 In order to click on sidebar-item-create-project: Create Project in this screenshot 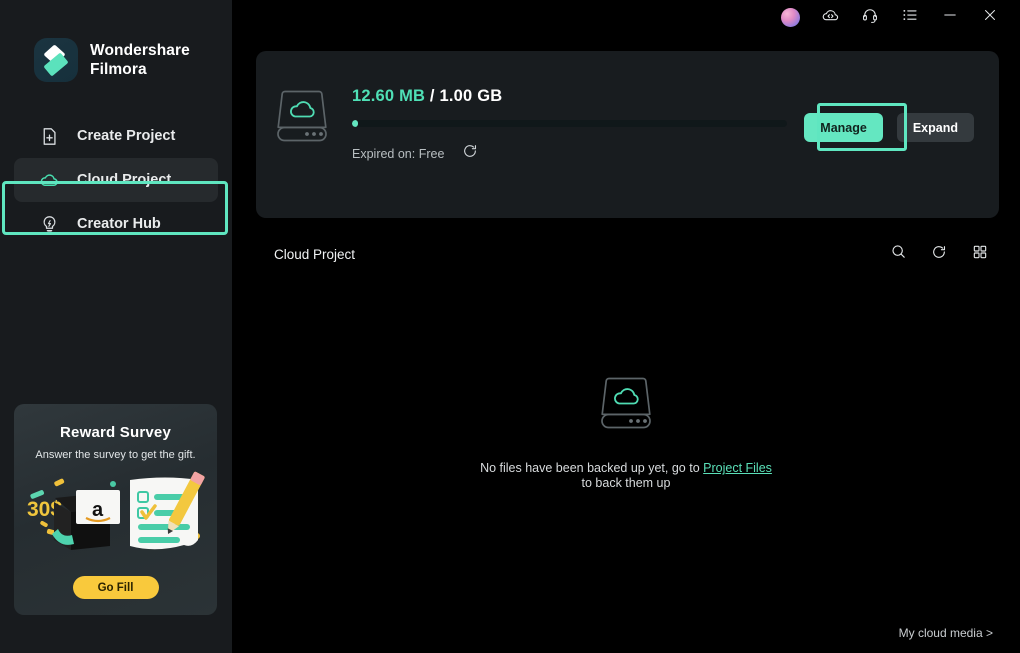, I will do `click(116, 136)`.